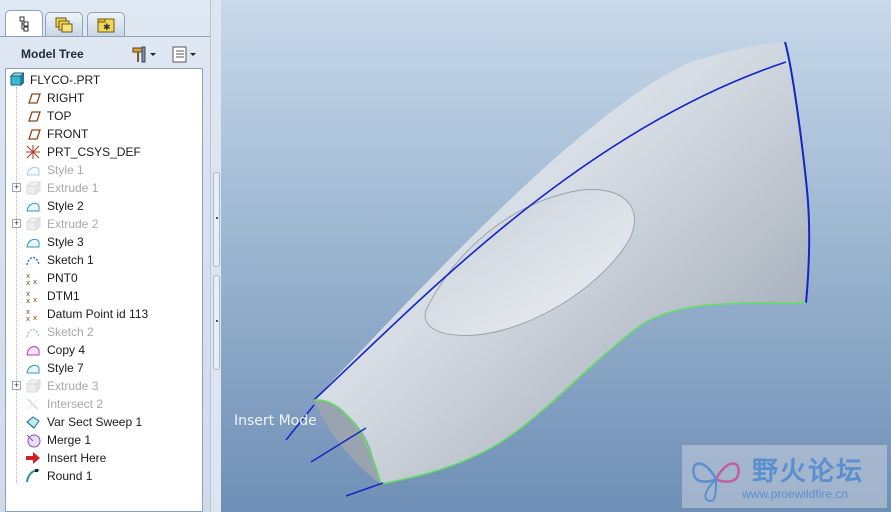 This screenshot has width=891, height=512. Describe the element at coordinates (104, 170) in the screenshot. I see `tree-item-style-1: Style 1` at that location.